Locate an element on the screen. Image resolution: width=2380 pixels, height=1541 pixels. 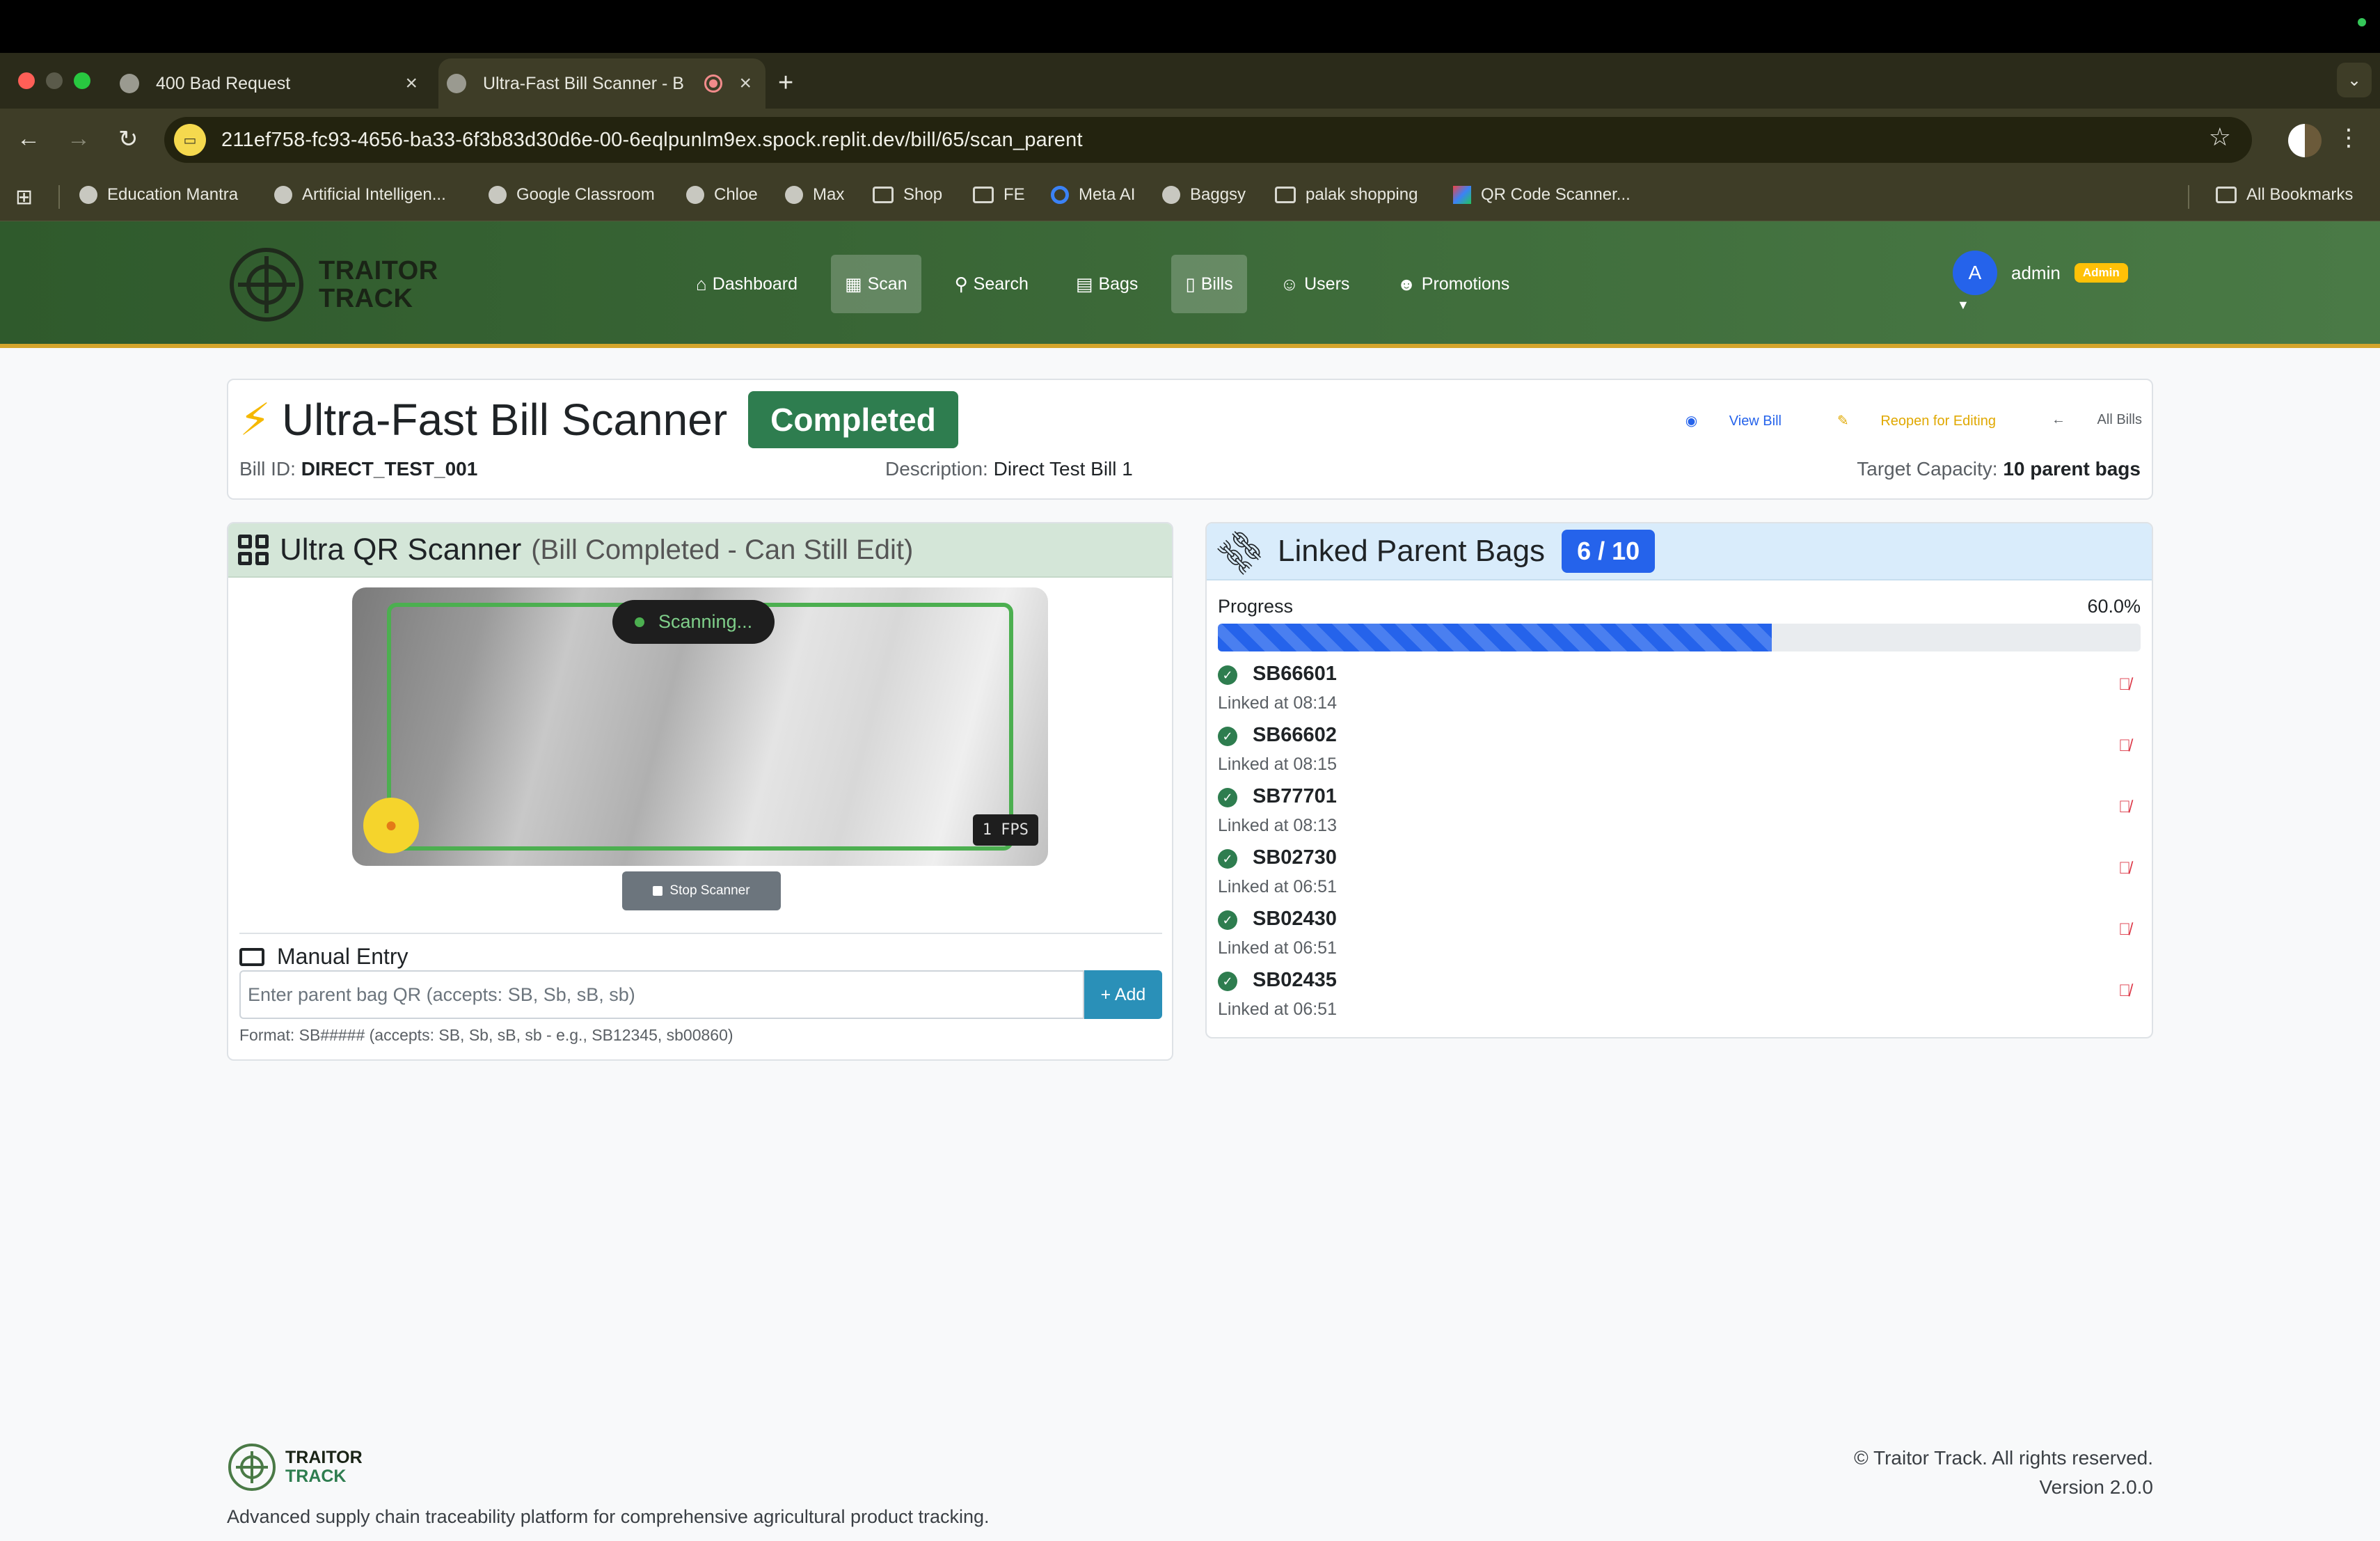
link-label: View Bill is located at coordinates (1755, 421).